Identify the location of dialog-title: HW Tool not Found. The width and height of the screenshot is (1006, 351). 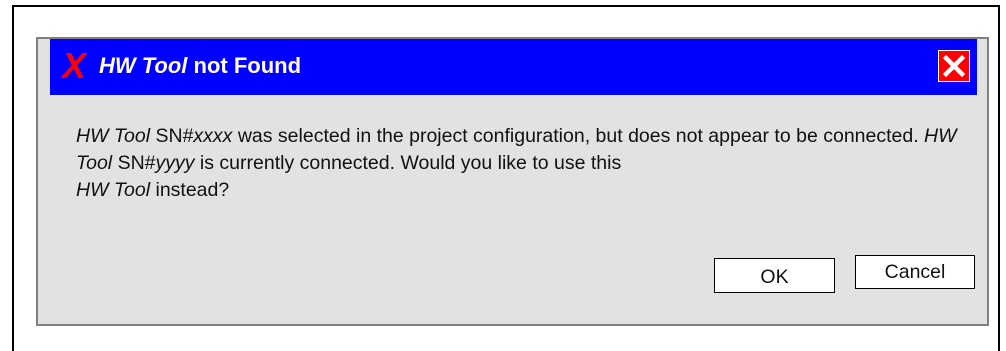
(200, 66).